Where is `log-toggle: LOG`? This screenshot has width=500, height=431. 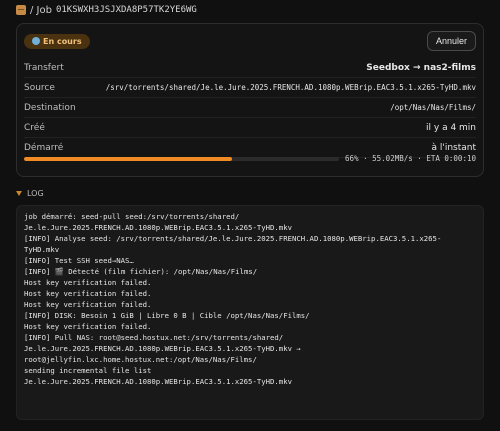 log-toggle: LOG is located at coordinates (250, 193).